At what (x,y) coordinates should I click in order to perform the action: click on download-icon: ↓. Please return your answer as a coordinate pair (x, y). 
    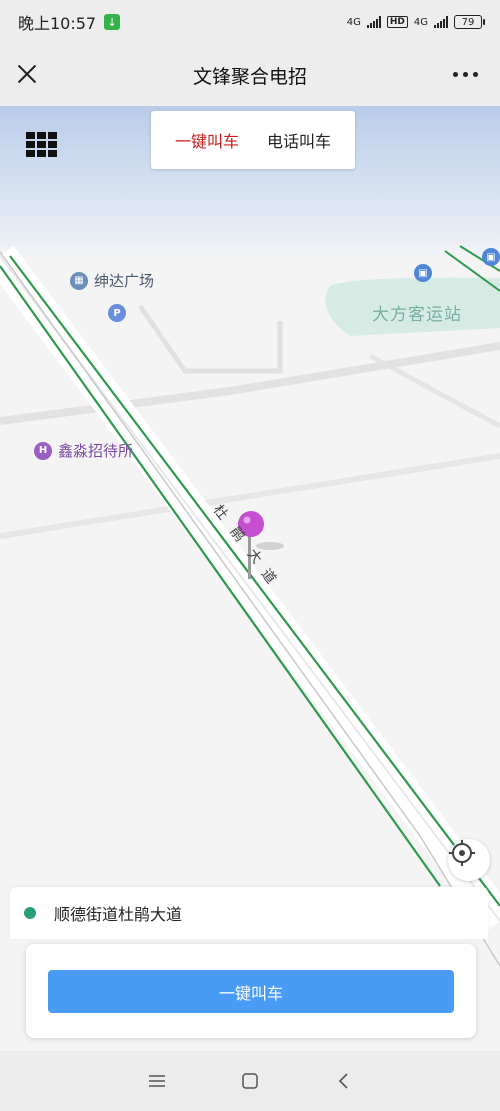
    Looking at the image, I should click on (112, 22).